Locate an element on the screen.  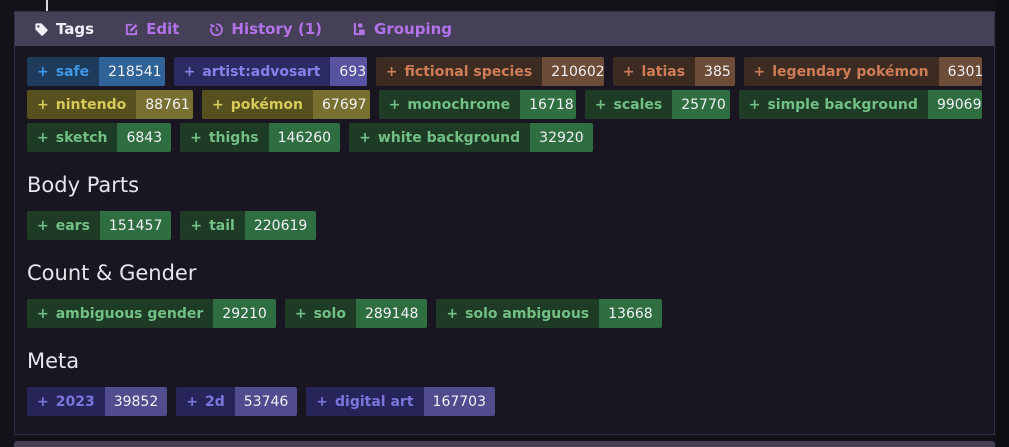
tag-link: + pokémon is located at coordinates (257, 104).